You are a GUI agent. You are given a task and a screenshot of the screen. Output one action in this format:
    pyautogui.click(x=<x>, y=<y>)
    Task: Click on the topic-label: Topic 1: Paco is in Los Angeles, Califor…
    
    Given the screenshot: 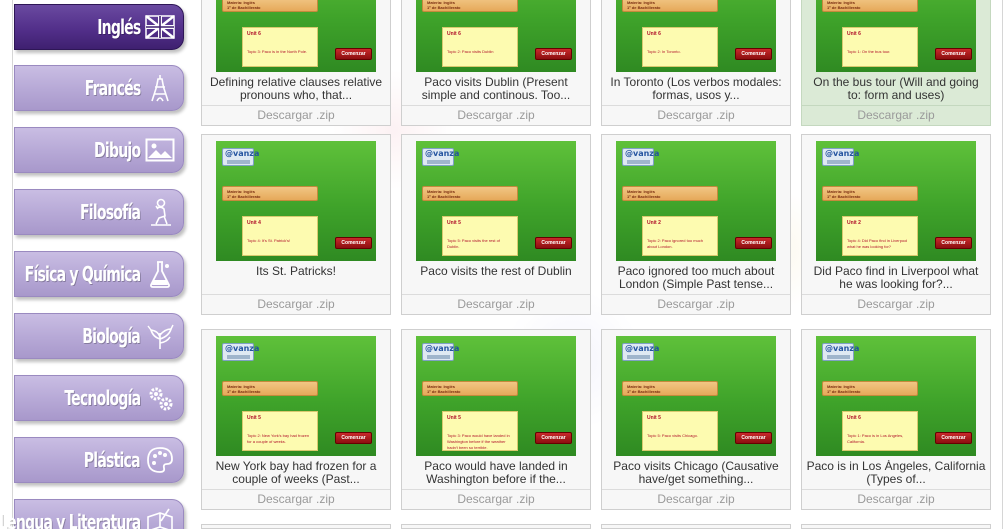 What is the action you would take?
    pyautogui.click(x=875, y=438)
    